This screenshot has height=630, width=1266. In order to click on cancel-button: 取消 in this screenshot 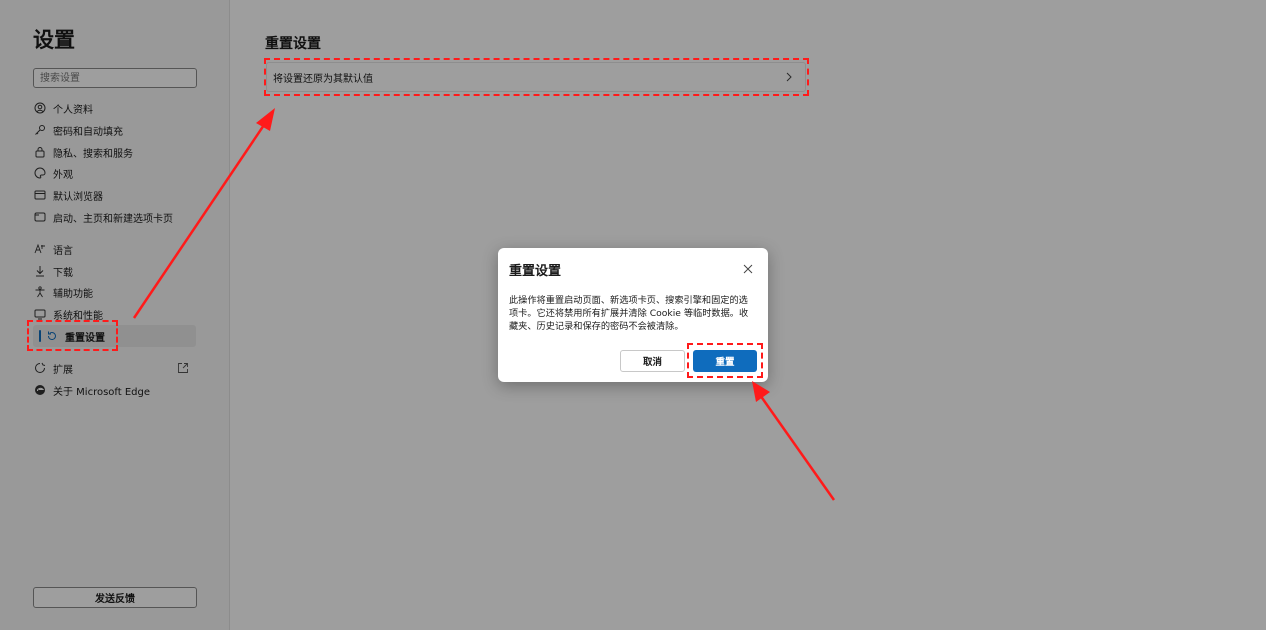, I will do `click(652, 361)`.